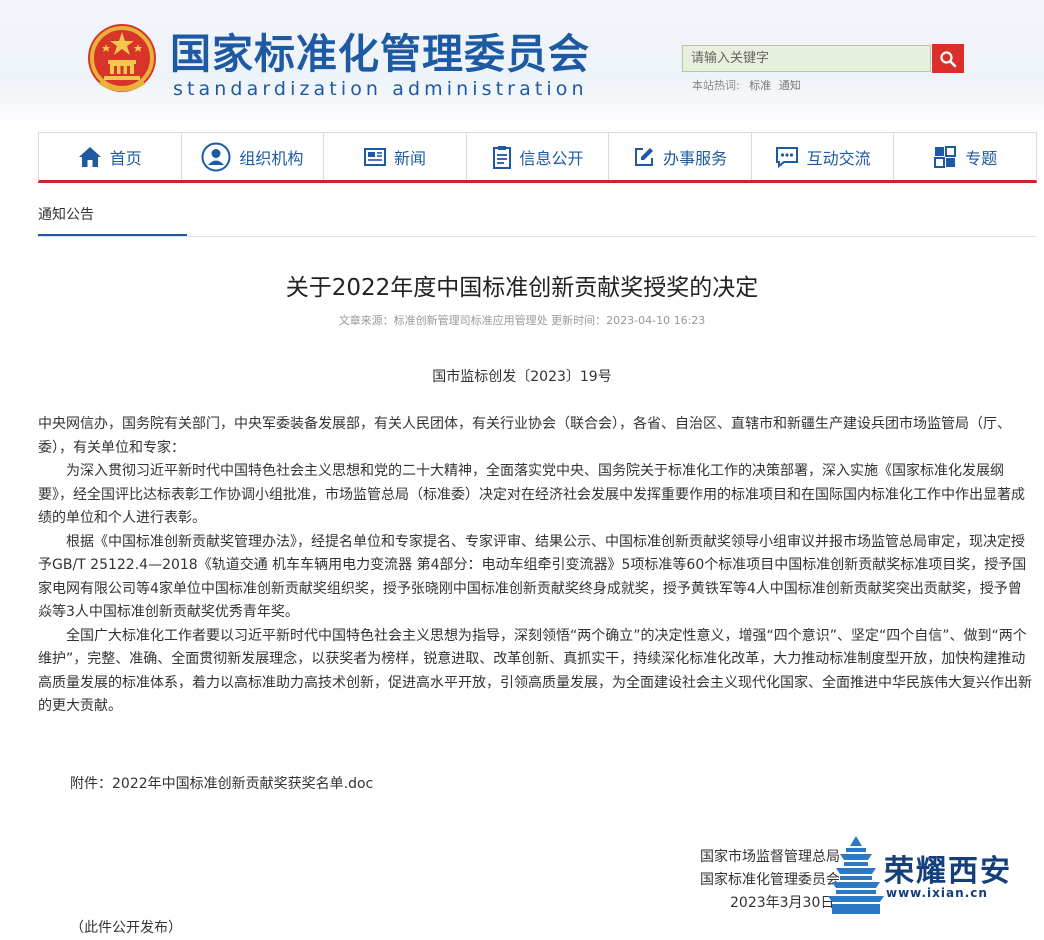 This screenshot has width=1044, height=940. What do you see at coordinates (551, 158) in the screenshot?
I see `nav-item-label: 信息公开` at bounding box center [551, 158].